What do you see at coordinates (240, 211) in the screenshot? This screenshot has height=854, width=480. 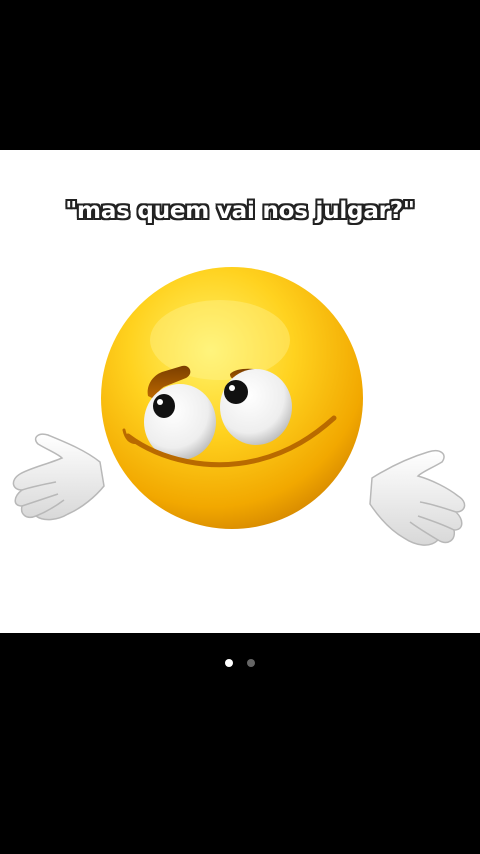 I see `meme-caption: "mas quem vai nos julgar?"` at bounding box center [240, 211].